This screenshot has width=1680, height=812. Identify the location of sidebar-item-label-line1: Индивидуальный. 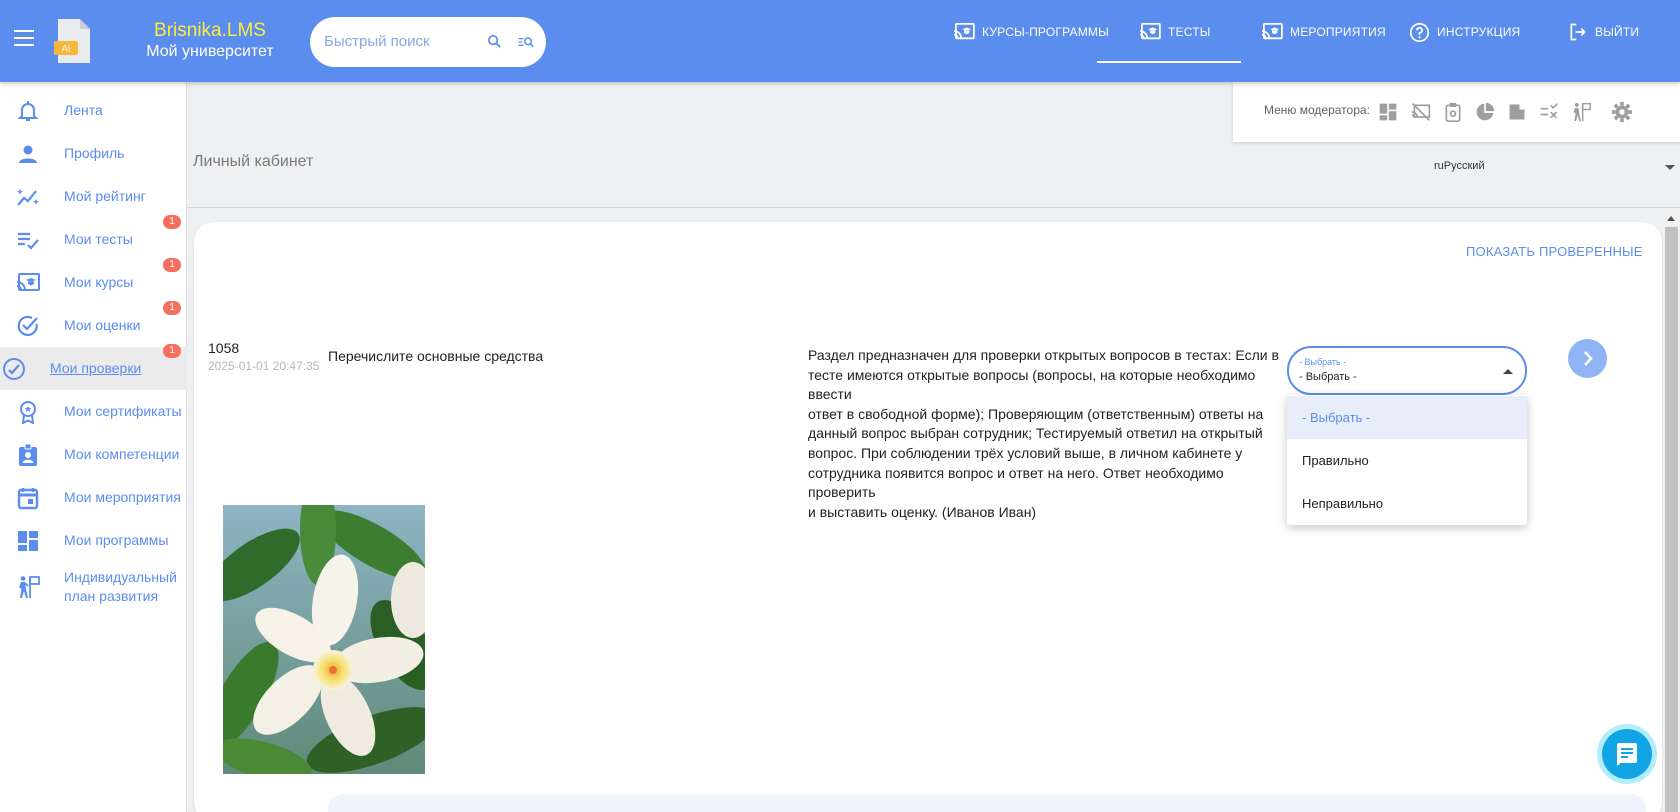
(120, 577).